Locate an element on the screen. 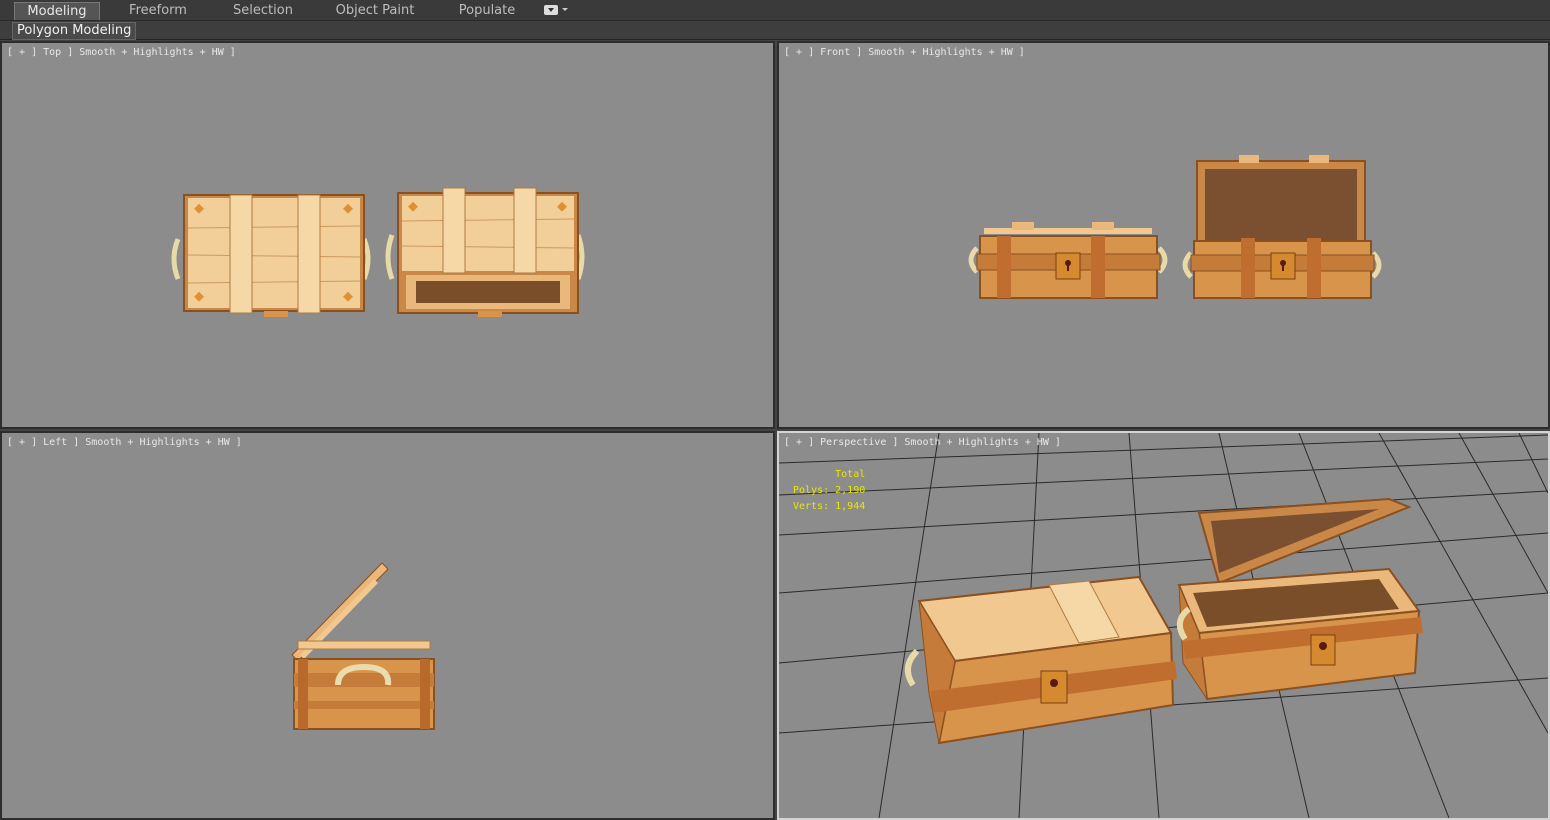 The width and height of the screenshot is (1550, 820). open-chest-perspective is located at coordinates (1299, 599).